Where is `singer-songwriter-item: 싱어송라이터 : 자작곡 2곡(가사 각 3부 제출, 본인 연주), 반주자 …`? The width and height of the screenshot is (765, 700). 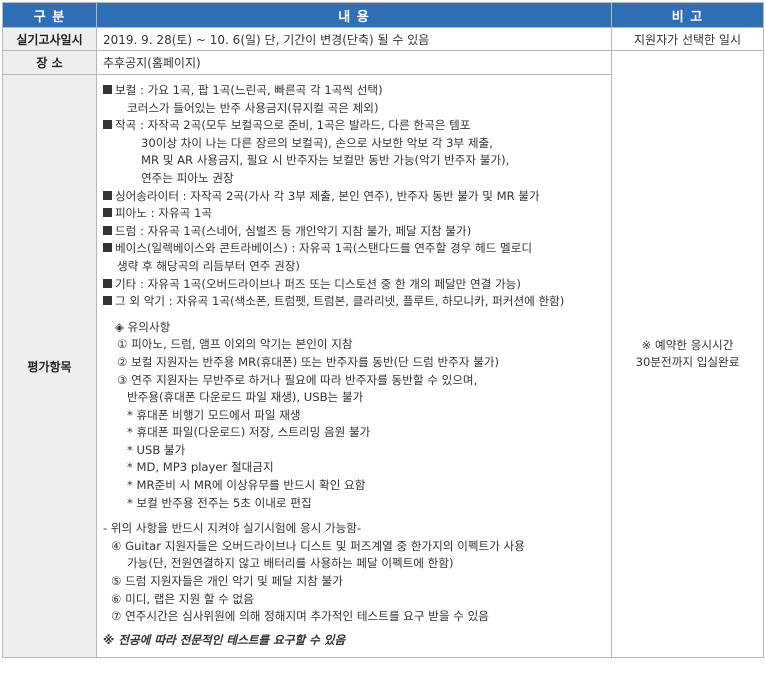 singer-songwriter-item: 싱어송라이터 : 자작곡 2곡(가사 각 3부 제출, 본인 연주), 반주자 … is located at coordinates (355, 197).